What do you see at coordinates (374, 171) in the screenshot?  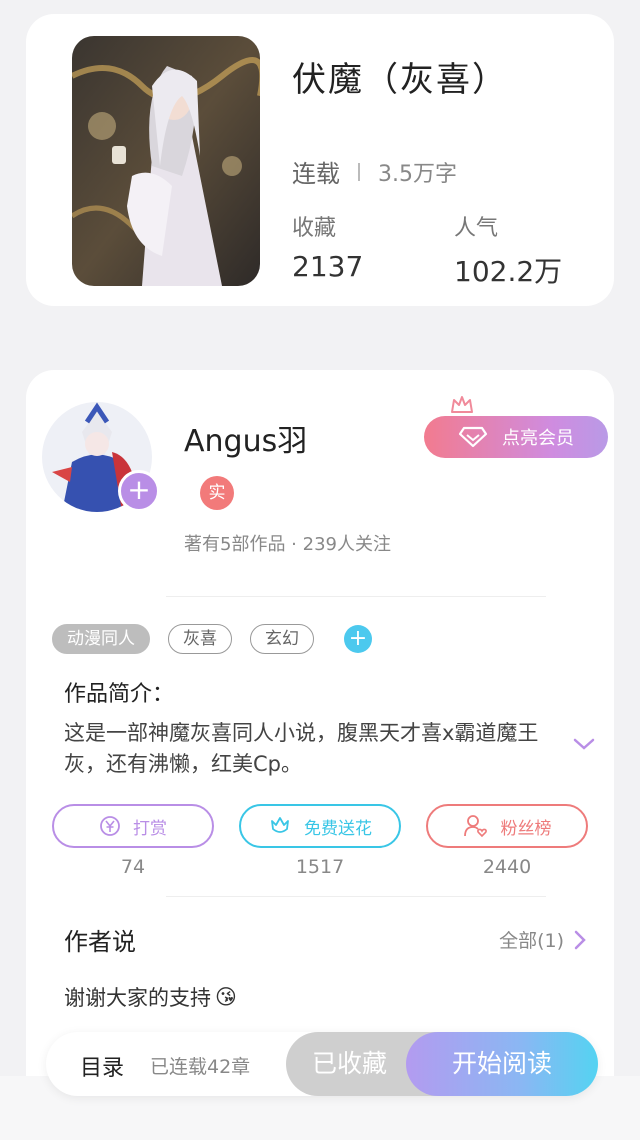 I see `book-status-row: 连载 3.5万字` at bounding box center [374, 171].